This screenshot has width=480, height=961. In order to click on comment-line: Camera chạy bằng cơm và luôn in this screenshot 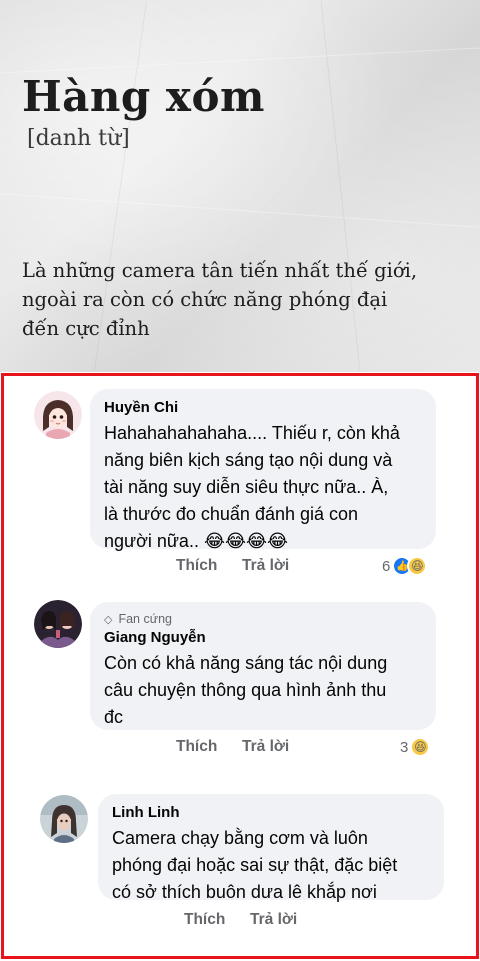, I will do `click(240, 838)`.